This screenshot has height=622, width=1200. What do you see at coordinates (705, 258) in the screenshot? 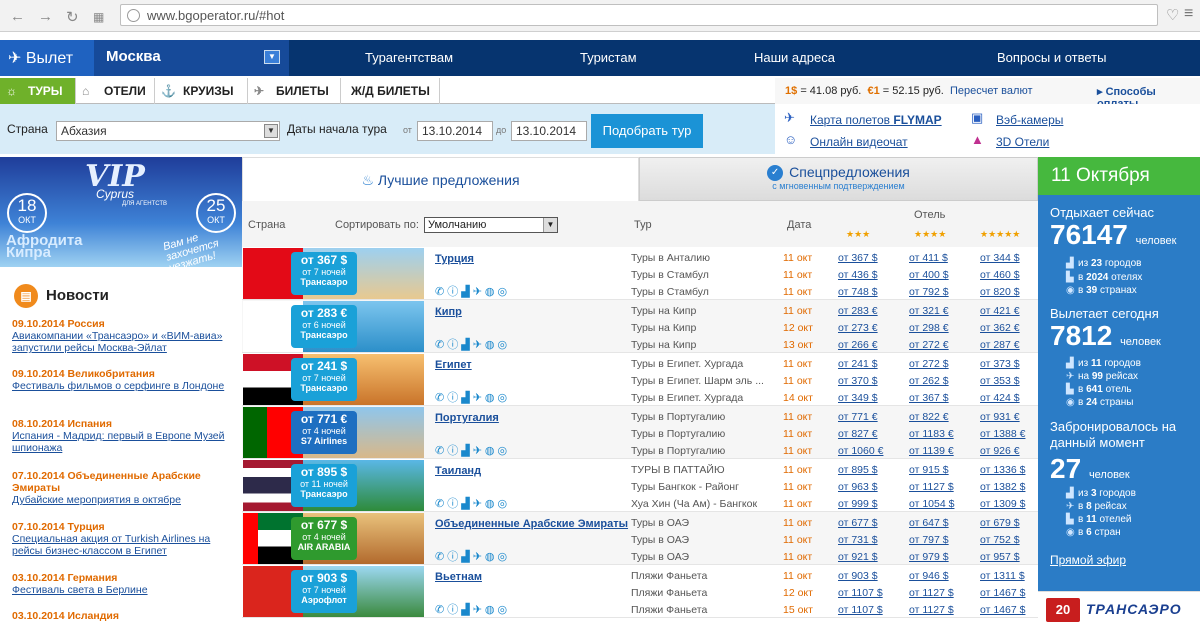
I see `tour-link: Туры в Анталию` at bounding box center [705, 258].